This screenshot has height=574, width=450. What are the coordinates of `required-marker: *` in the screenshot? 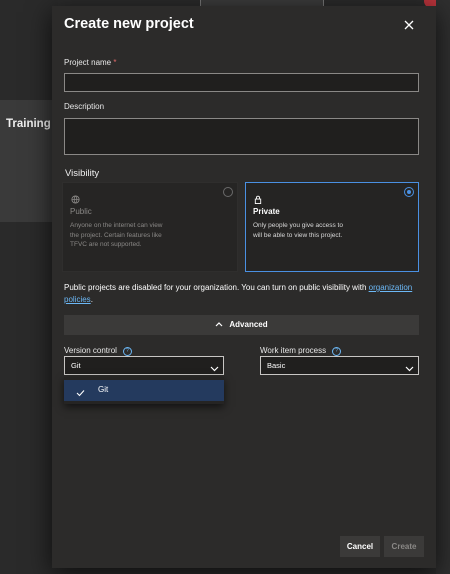 It's located at (115, 62).